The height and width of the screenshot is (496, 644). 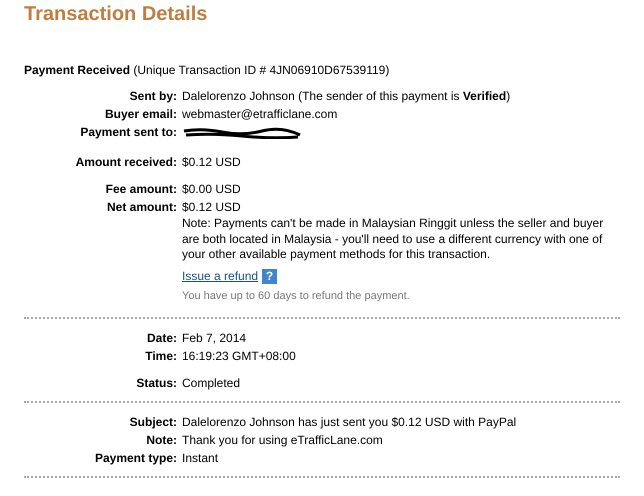 I want to click on field-value: Completed, so click(x=211, y=383).